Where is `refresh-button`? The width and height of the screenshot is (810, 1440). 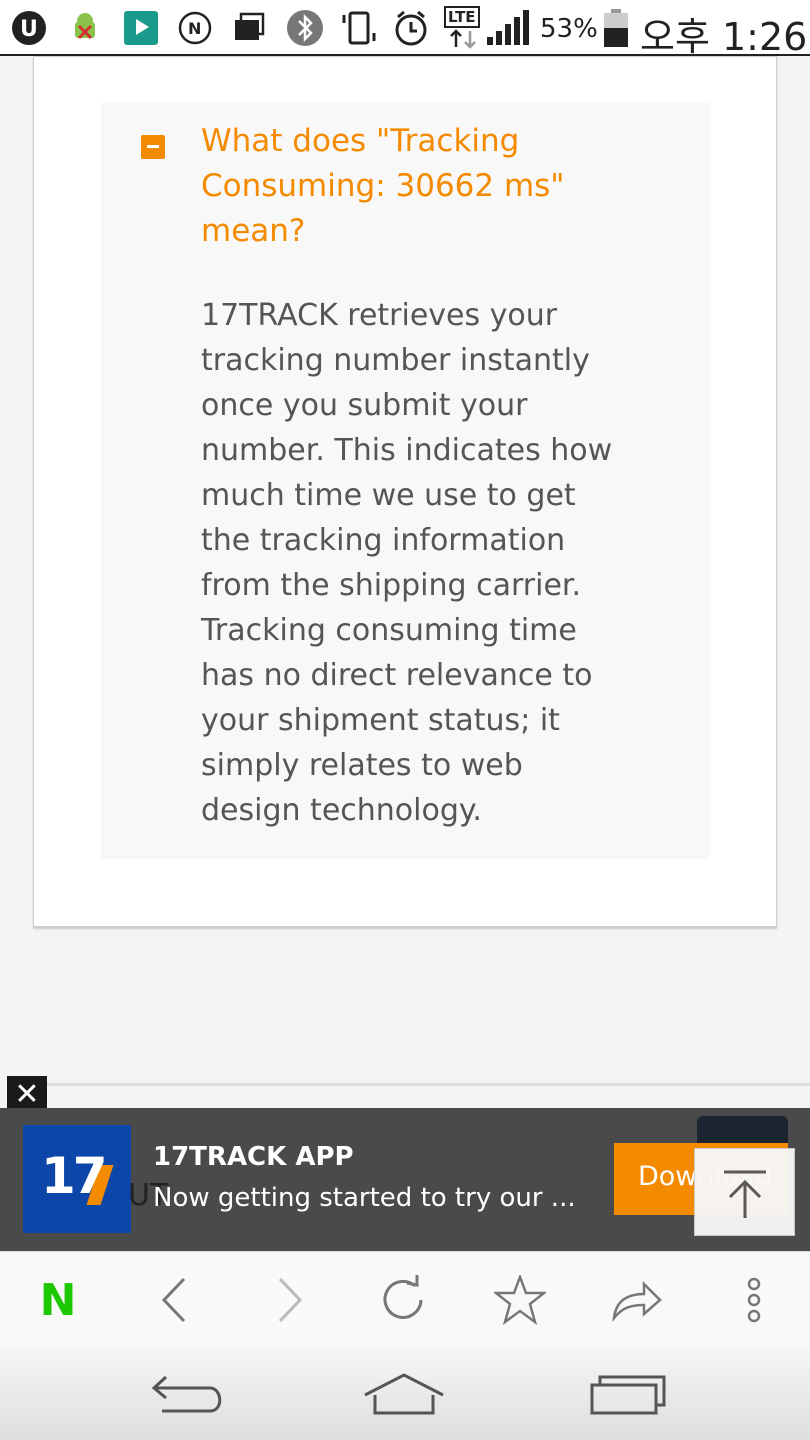 refresh-button is located at coordinates (404, 1300).